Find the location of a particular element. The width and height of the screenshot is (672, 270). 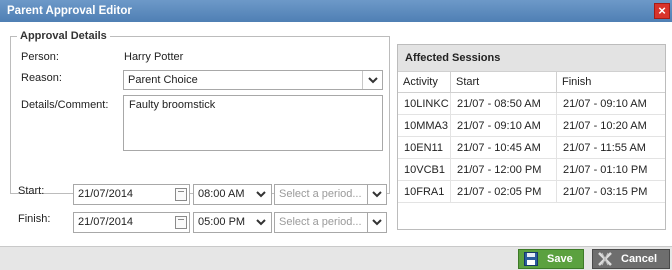

reason-select-value: Parent Choice is located at coordinates (163, 80).